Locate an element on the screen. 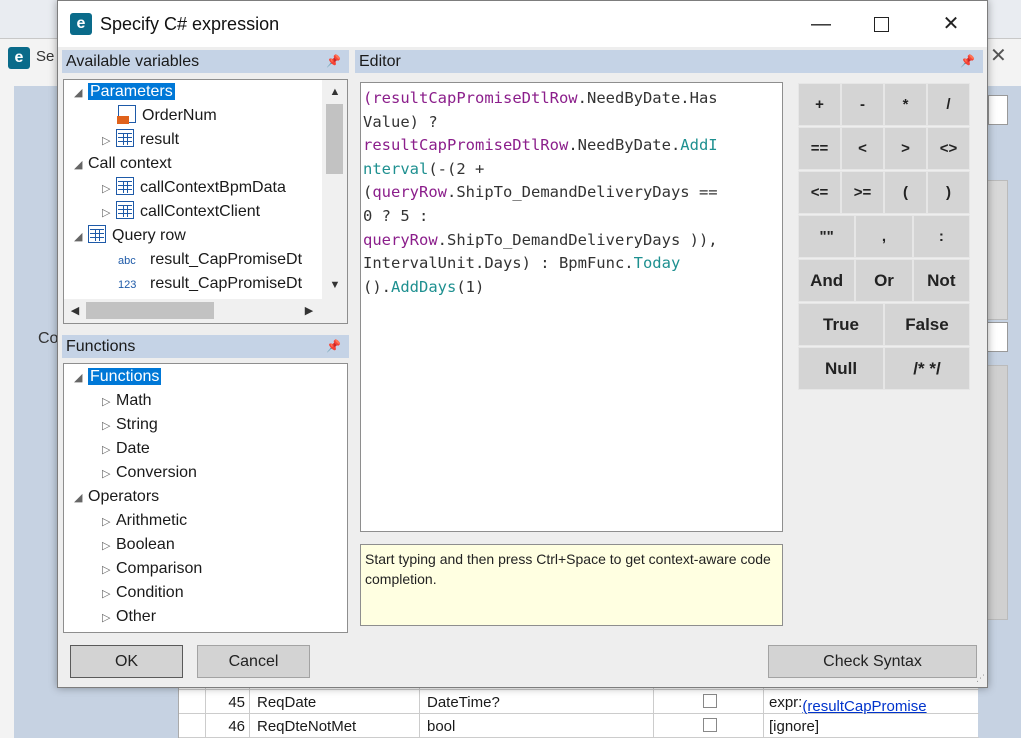 The height and width of the screenshot is (738, 1021). keypad-button: And is located at coordinates (827, 280).